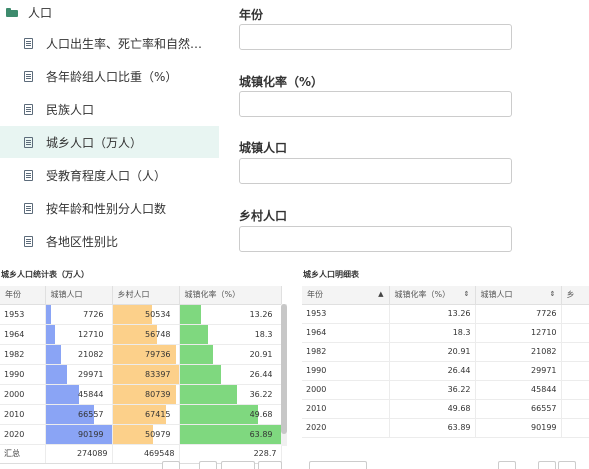 The width and height of the screenshot is (589, 469). I want to click on tree-item: 各年龄组人口比重（%）, so click(109, 76).